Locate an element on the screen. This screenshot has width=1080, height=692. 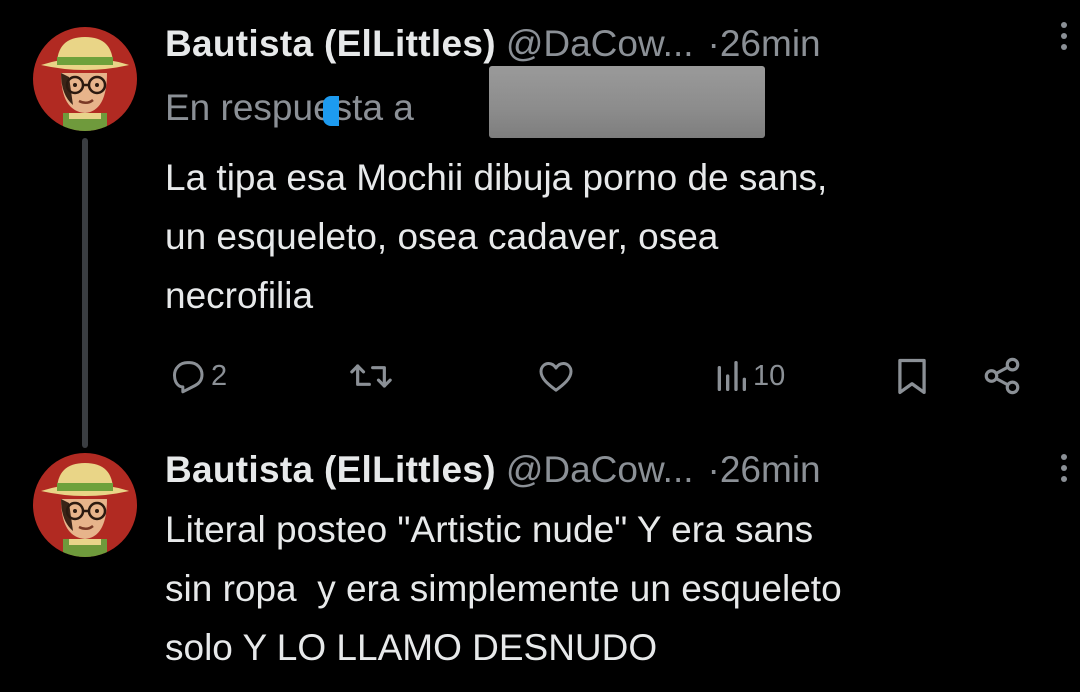
share-icon is located at coordinates (1002, 376).